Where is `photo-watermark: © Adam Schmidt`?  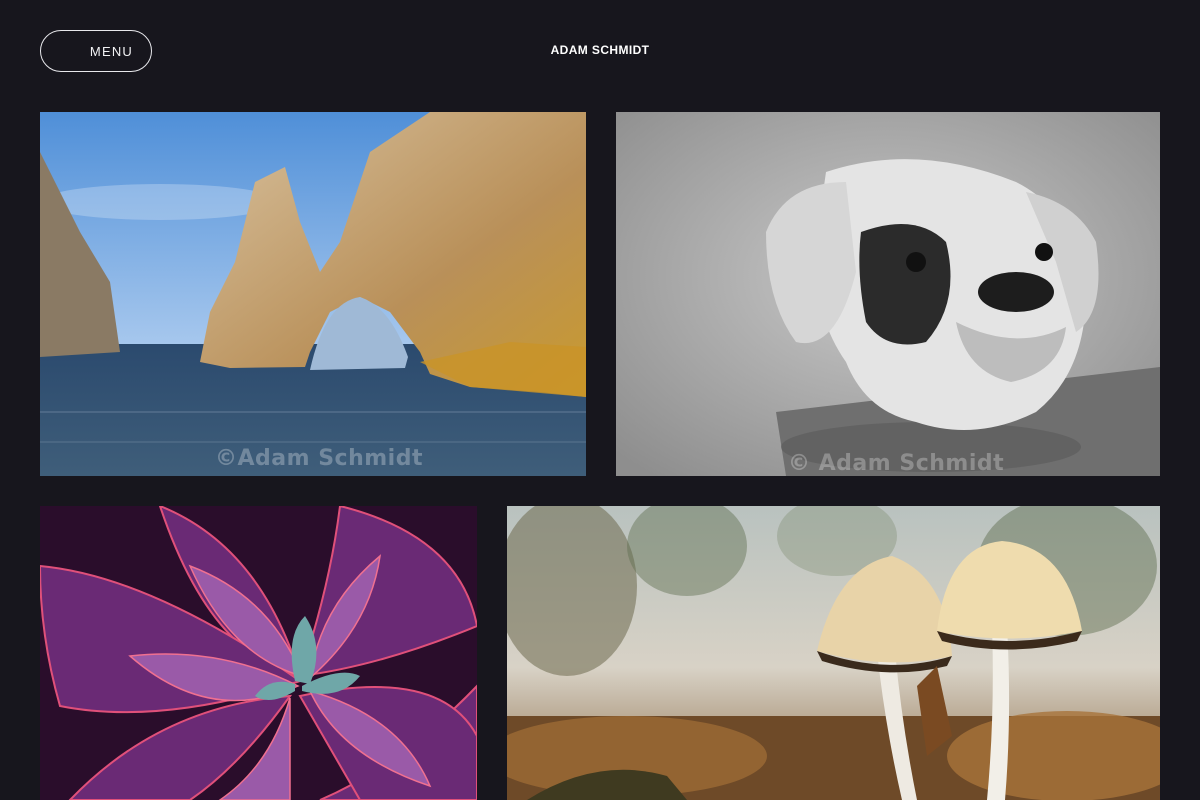
photo-watermark: © Adam Schmidt is located at coordinates (896, 463).